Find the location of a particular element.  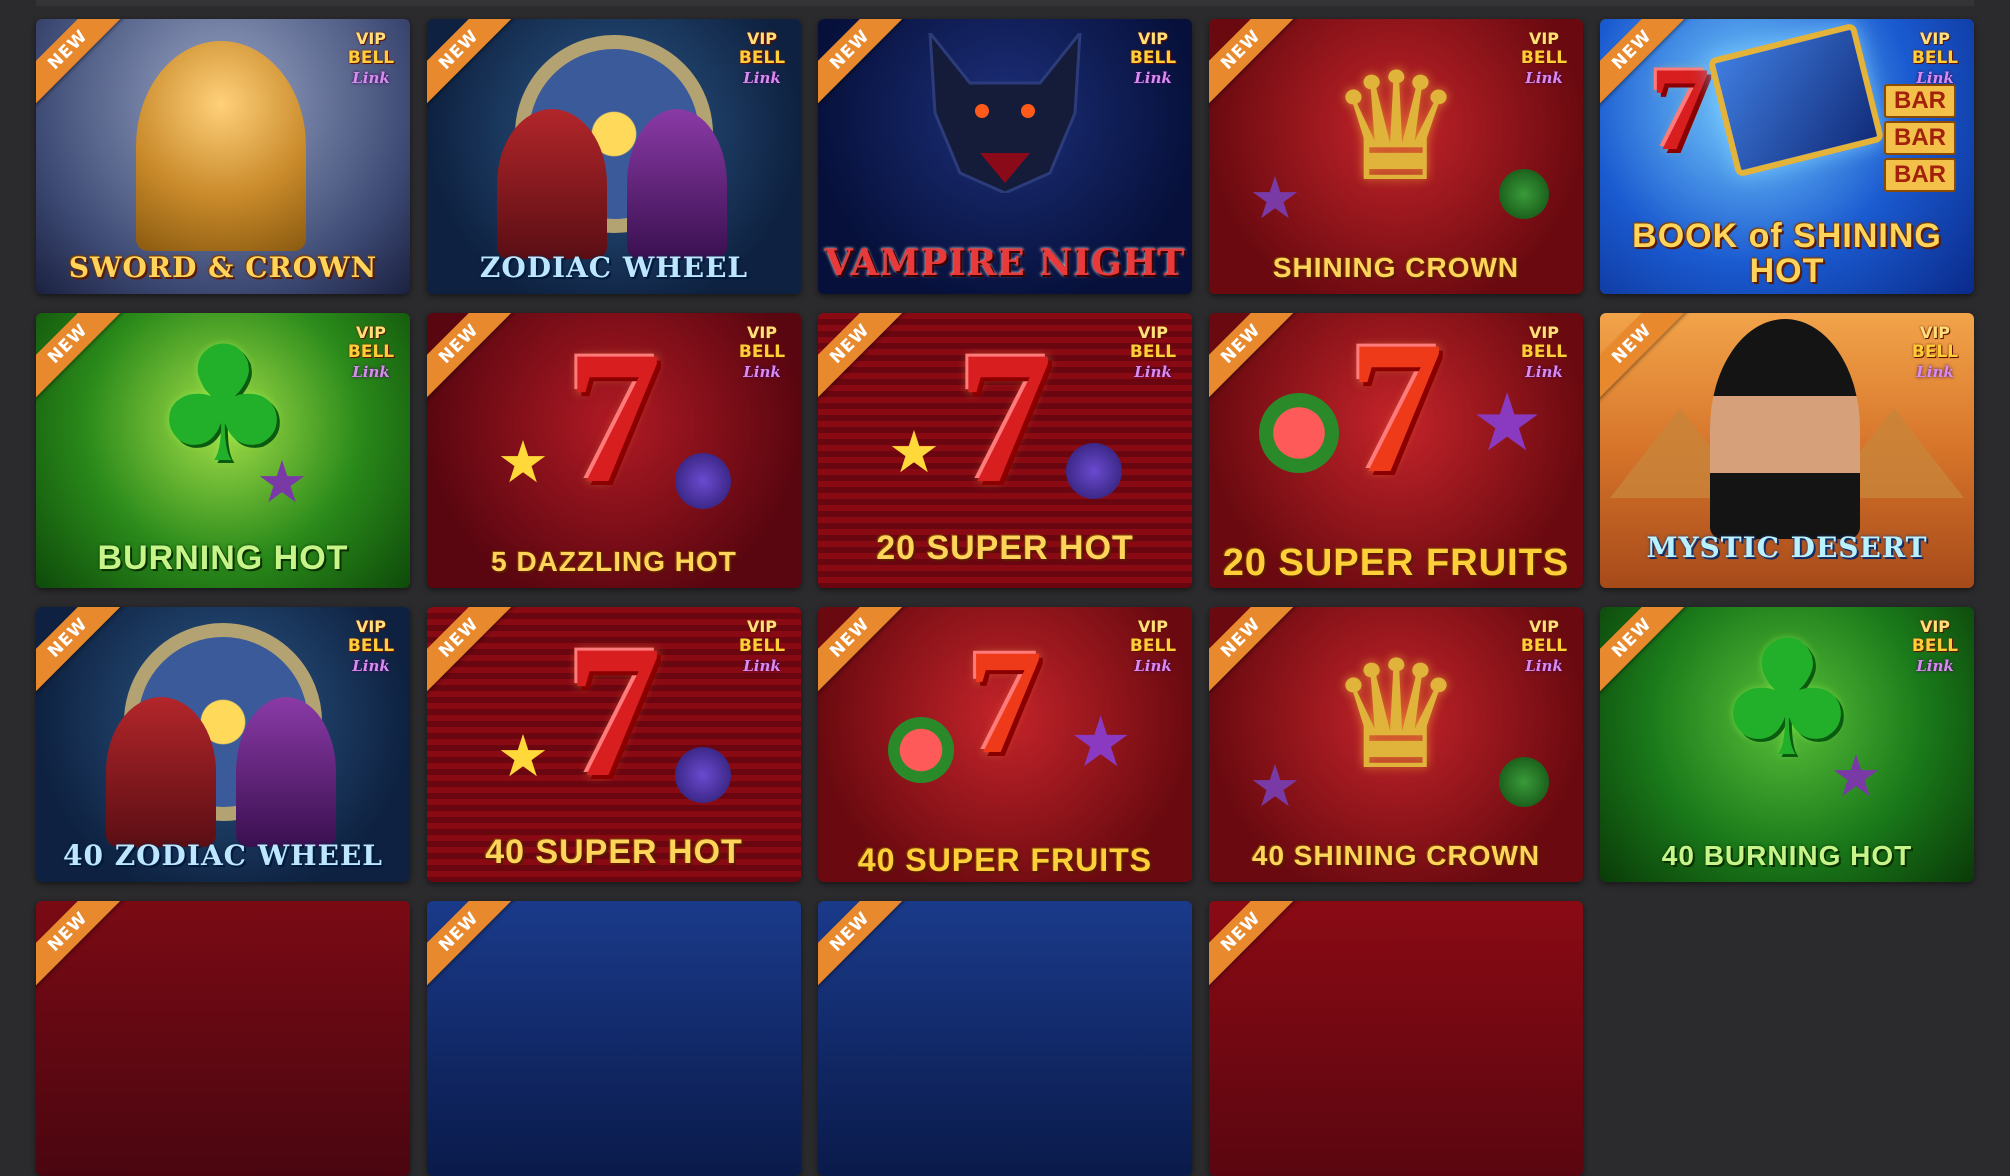

game-tile-40-zodiac-wheel: NEW VIP BELL Link 40 ZODIAC WHEEL is located at coordinates (223, 744).